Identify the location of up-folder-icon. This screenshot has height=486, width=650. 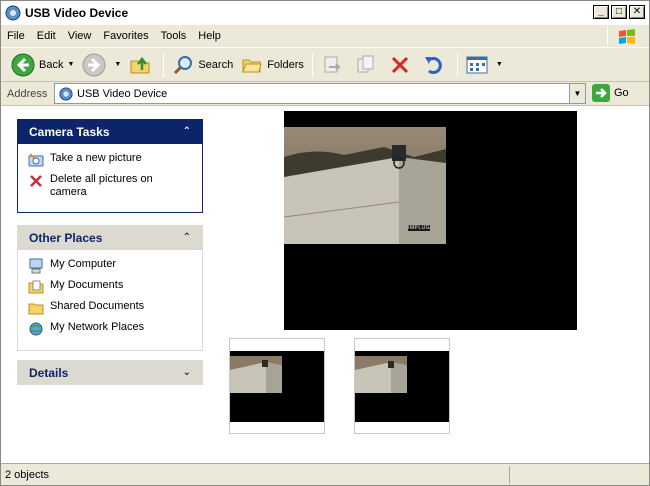
(140, 64).